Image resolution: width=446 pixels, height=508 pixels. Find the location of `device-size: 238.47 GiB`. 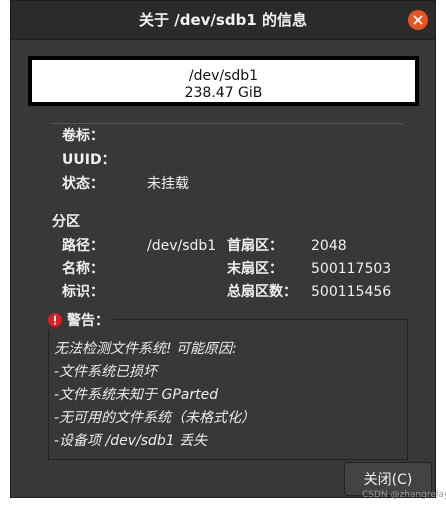

device-size: 238.47 GiB is located at coordinates (223, 93).